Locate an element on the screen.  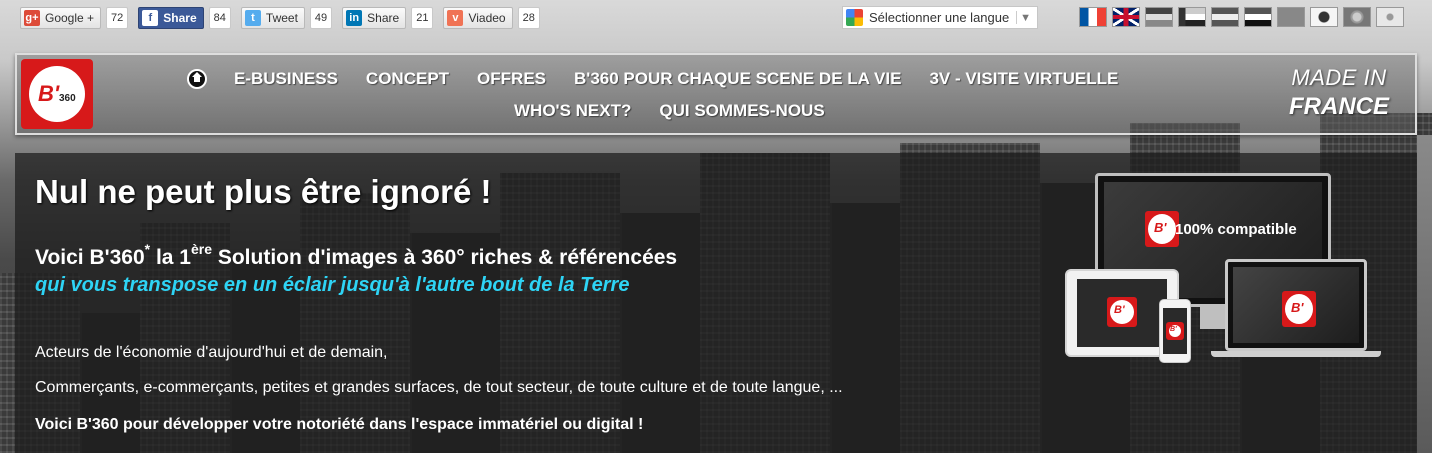
made-in-line-2: FRANCE is located at coordinates (1339, 106).